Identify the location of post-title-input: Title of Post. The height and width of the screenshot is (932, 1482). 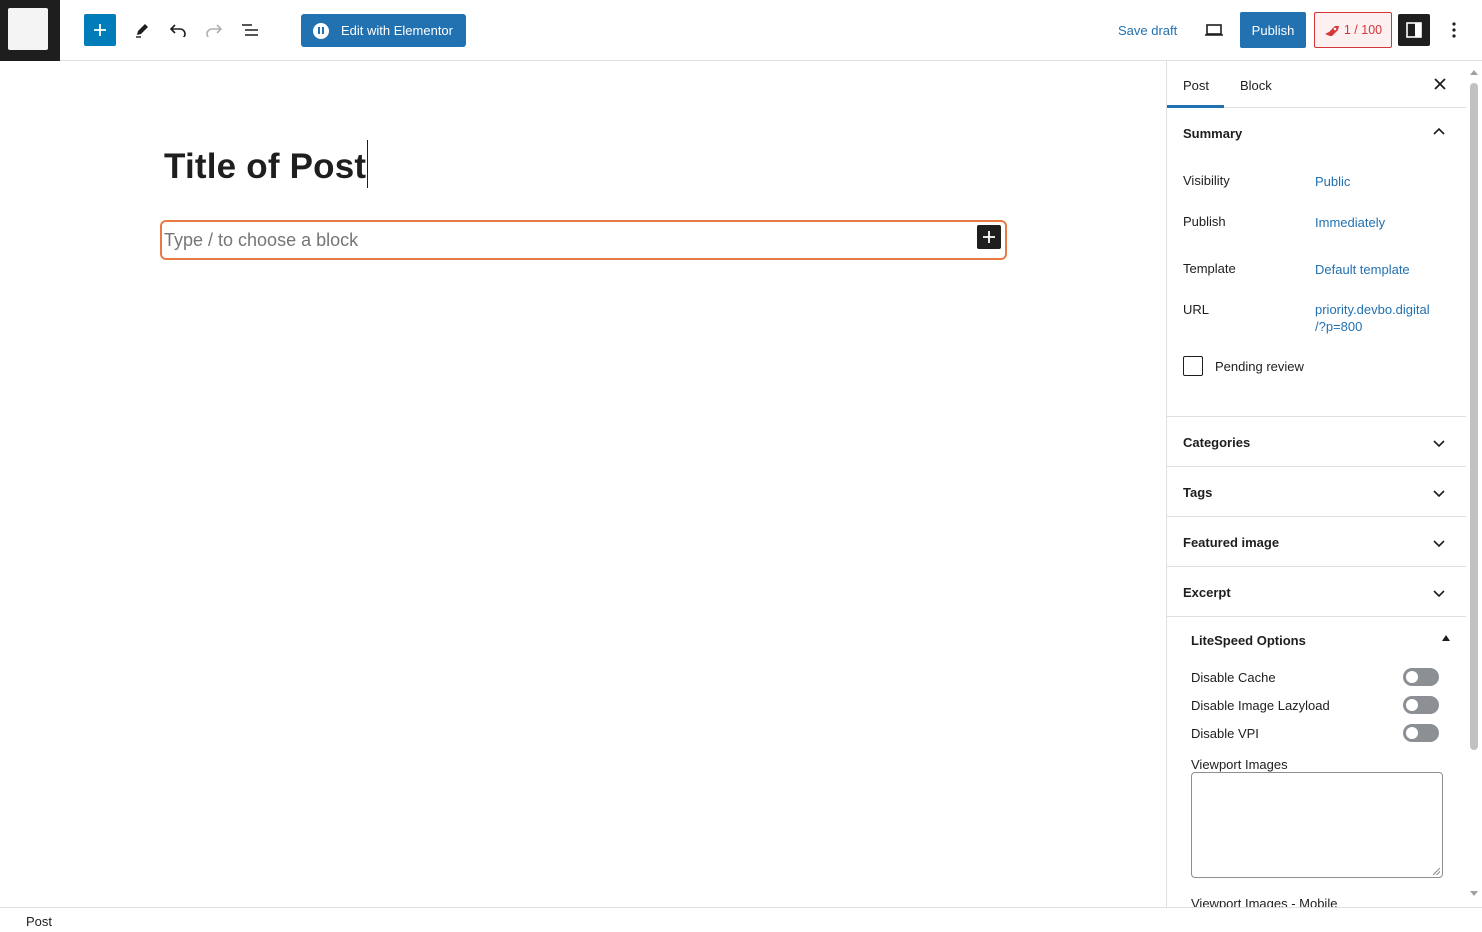
(266, 164).